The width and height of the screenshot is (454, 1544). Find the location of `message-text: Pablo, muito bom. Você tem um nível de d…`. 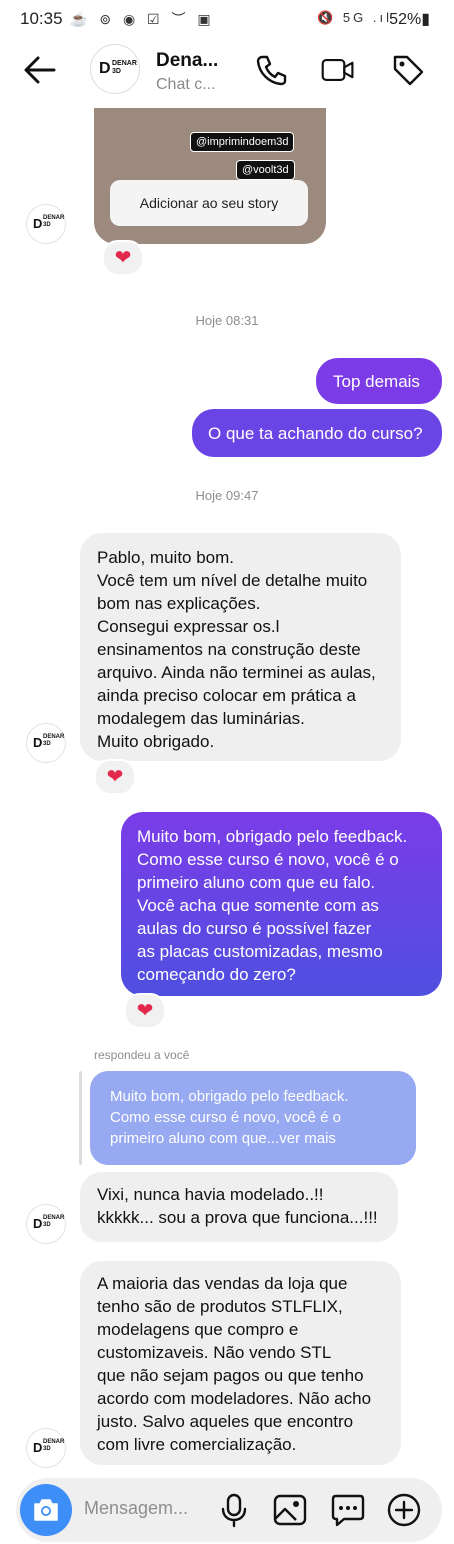

message-text: Pablo, muito bom. Você tem um nível de d… is located at coordinates (236, 649).